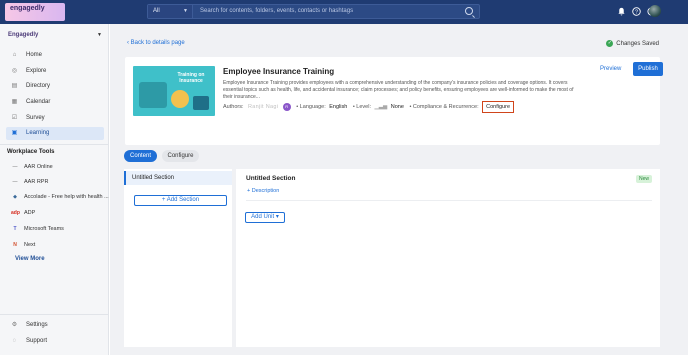 This screenshot has height=355, width=688. What do you see at coordinates (55, 102) in the screenshot?
I see `sidebar-item-calendar: ▦ Calendar` at bounding box center [55, 102].